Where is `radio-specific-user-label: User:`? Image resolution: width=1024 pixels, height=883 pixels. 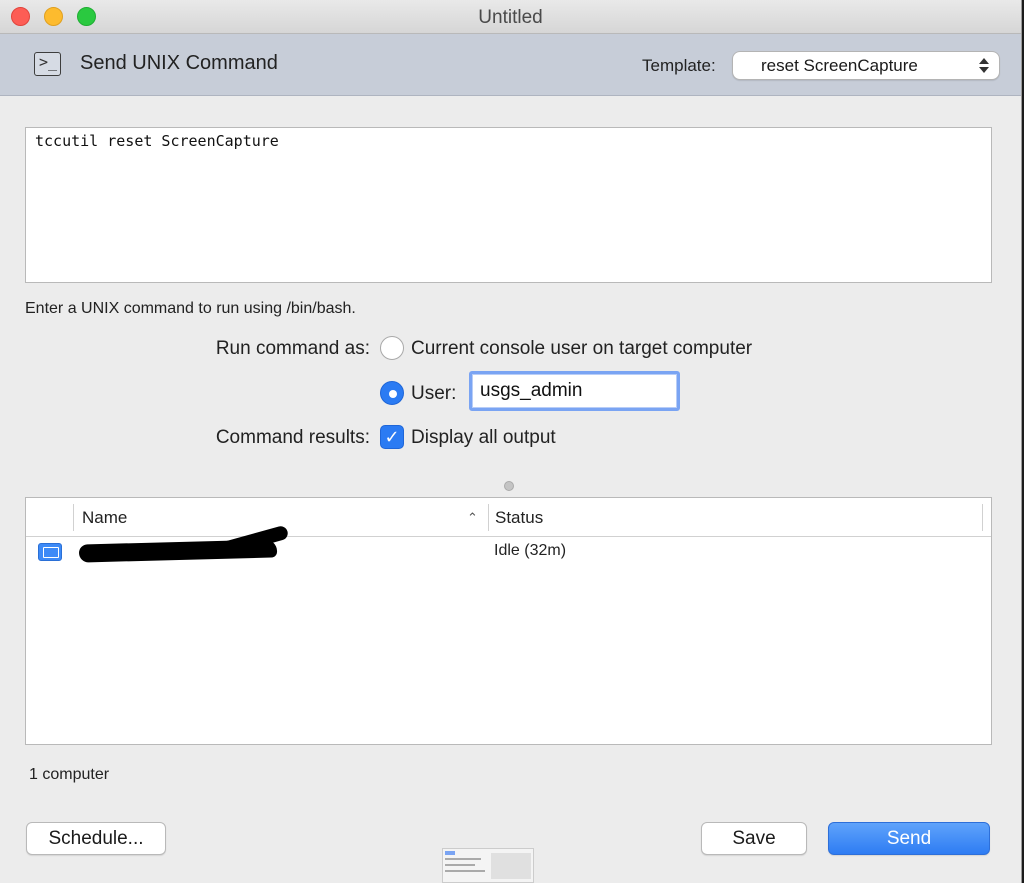
radio-specific-user-label: User: is located at coordinates (433, 394).